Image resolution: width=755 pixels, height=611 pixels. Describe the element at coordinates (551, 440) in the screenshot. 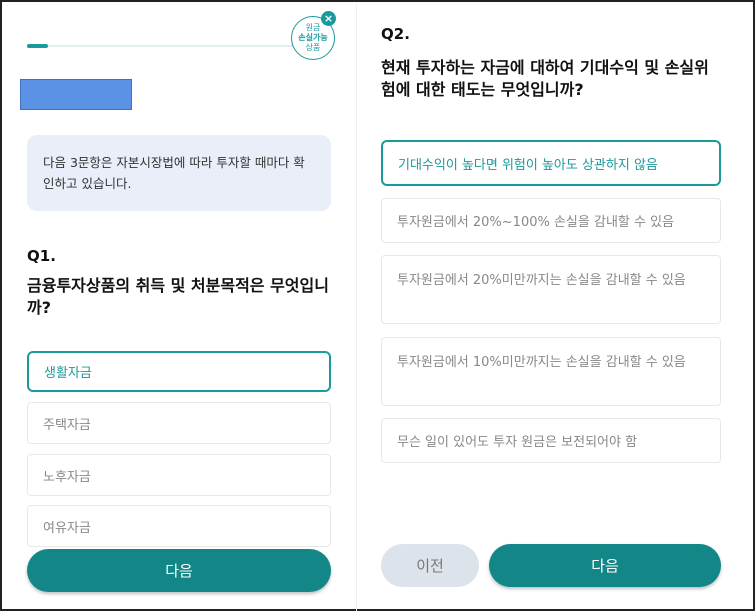

I see `q2-option-5: 무슨 일이 있어도 투자 원금은 보전되어야 함` at that location.